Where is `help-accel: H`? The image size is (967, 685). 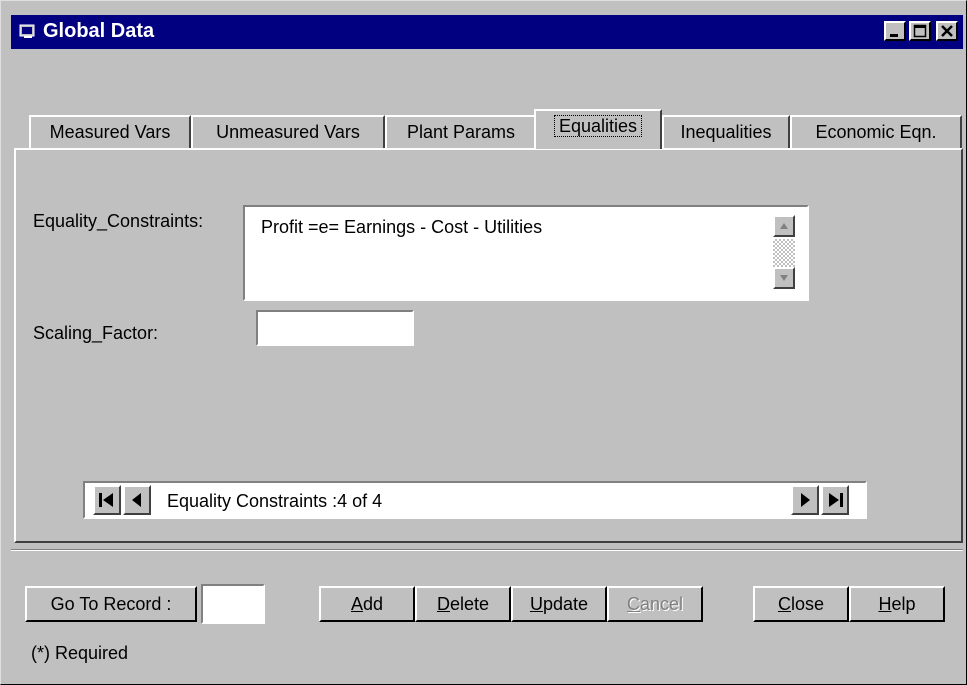 help-accel: H is located at coordinates (885, 604).